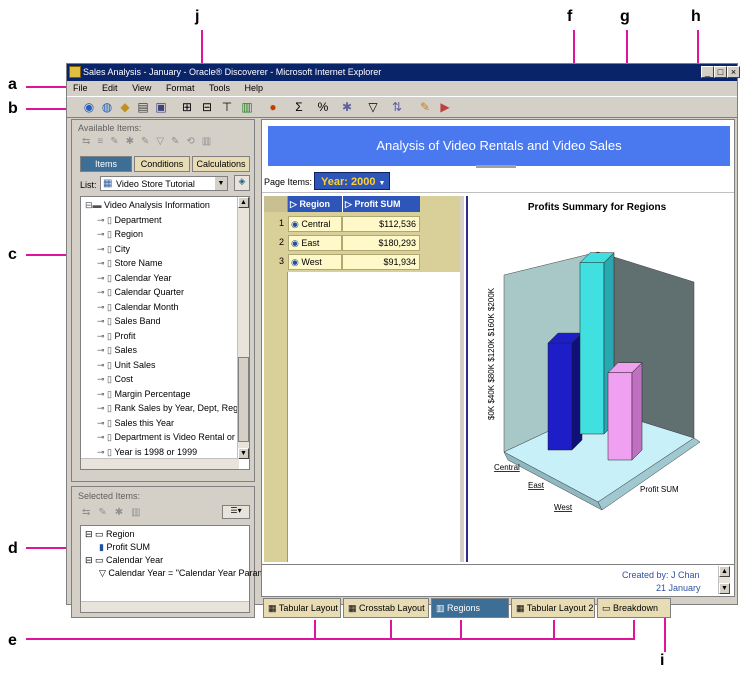 The width and height of the screenshot is (745, 679). What do you see at coordinates (166, 437) in the screenshot?
I see `available-item: ⊸ ▯ Department is Video Rental or` at bounding box center [166, 437].